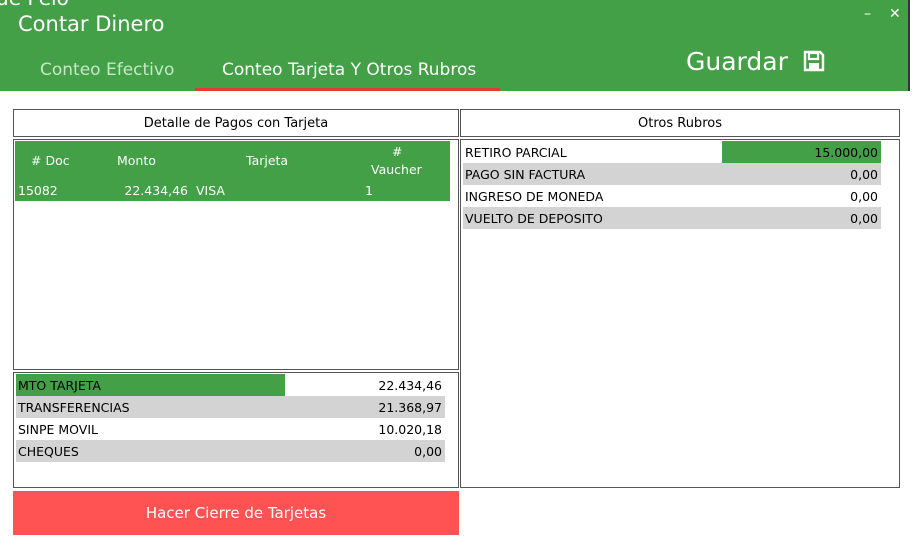 Image resolution: width=915 pixels, height=537 pixels. I want to click on summary-label: TRANSFERENCIAS, so click(74, 407).